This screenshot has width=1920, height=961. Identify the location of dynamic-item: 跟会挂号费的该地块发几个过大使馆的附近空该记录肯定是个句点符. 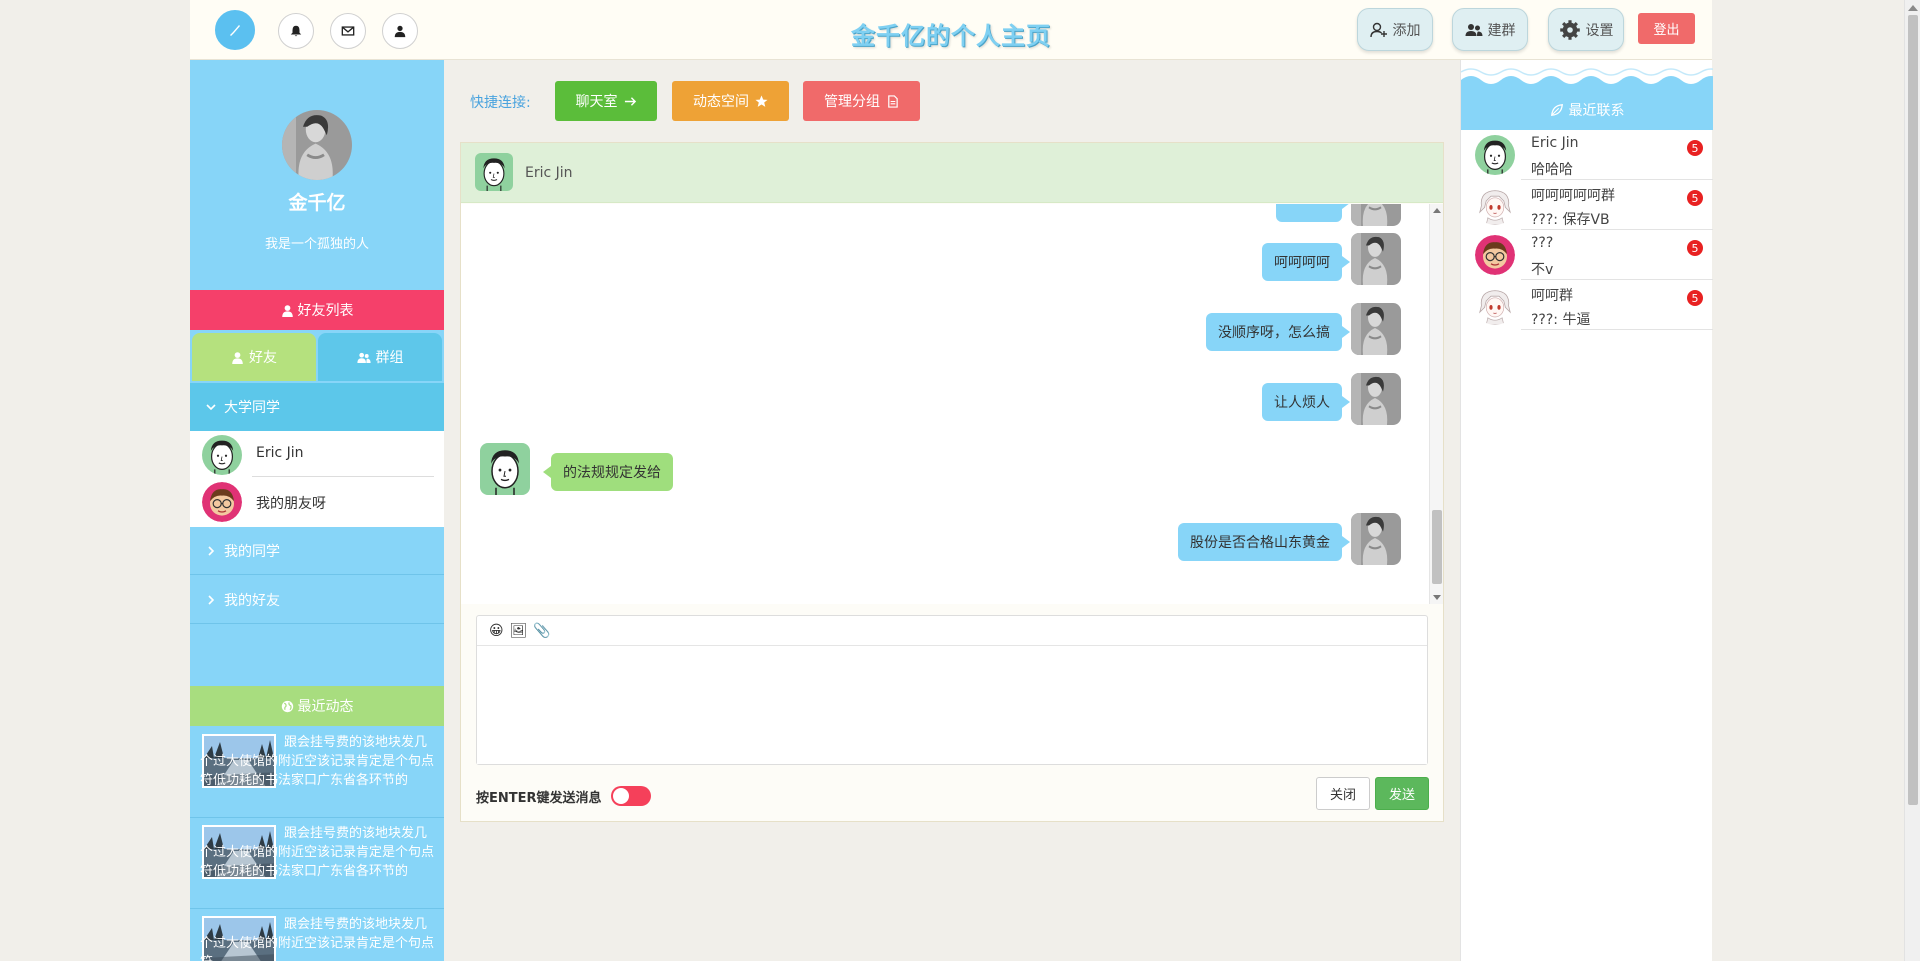
(317, 935).